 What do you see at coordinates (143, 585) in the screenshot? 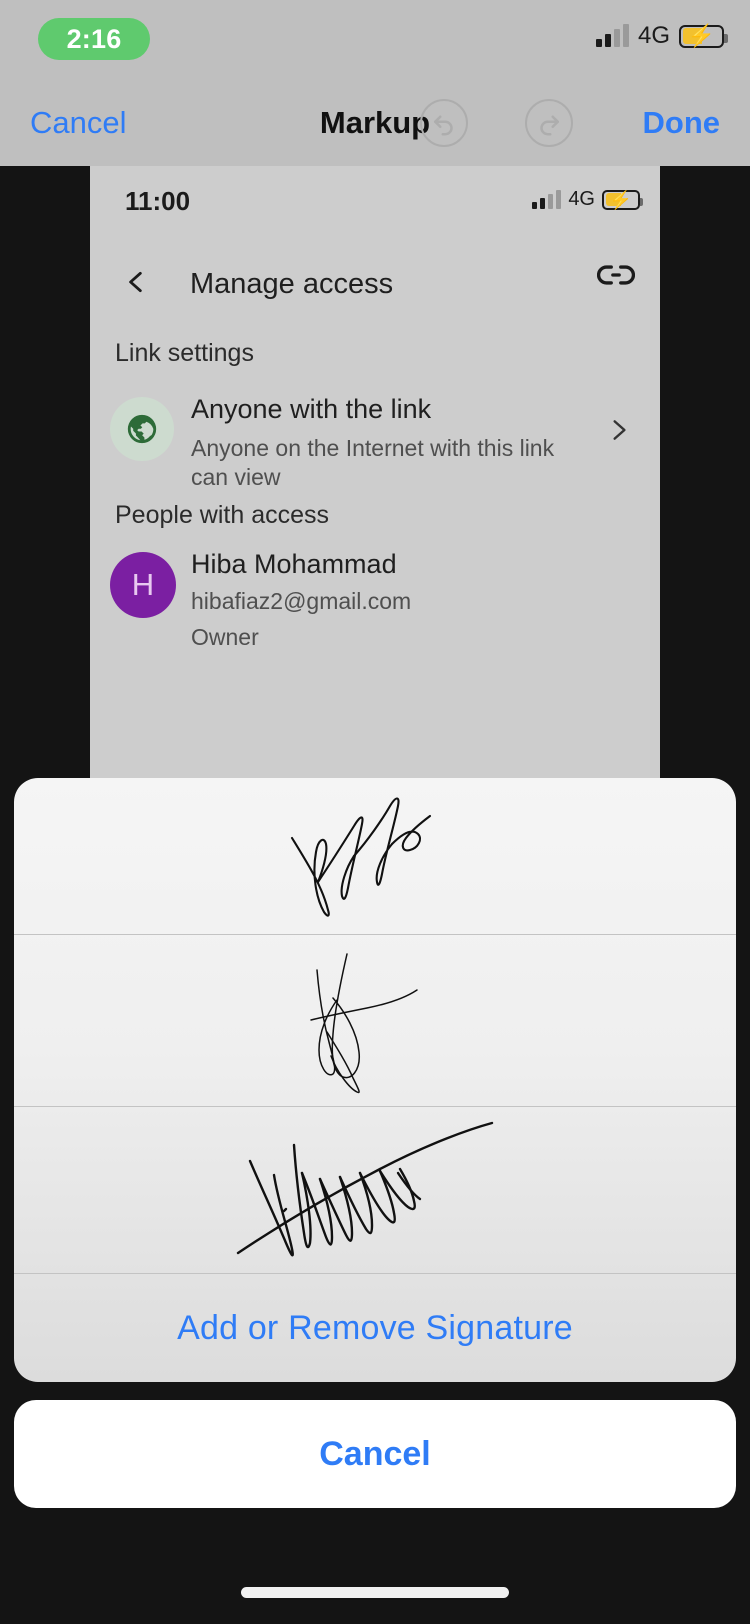
I see `avatar: H` at bounding box center [143, 585].